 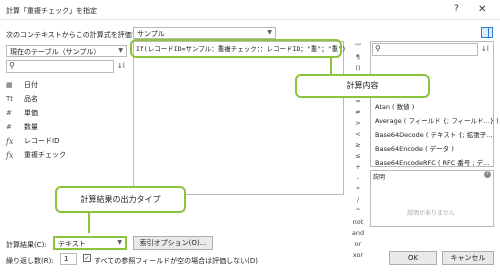 What do you see at coordinates (87, 258) in the screenshot?
I see `skip-empty-checkbox: ✓` at bounding box center [87, 258].